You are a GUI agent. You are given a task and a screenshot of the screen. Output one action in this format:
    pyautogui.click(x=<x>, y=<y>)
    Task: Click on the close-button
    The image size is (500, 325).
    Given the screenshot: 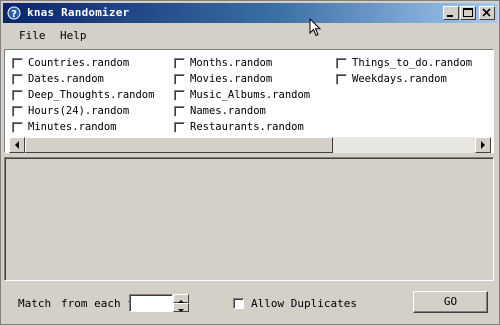 What is the action you would take?
    pyautogui.click(x=487, y=13)
    